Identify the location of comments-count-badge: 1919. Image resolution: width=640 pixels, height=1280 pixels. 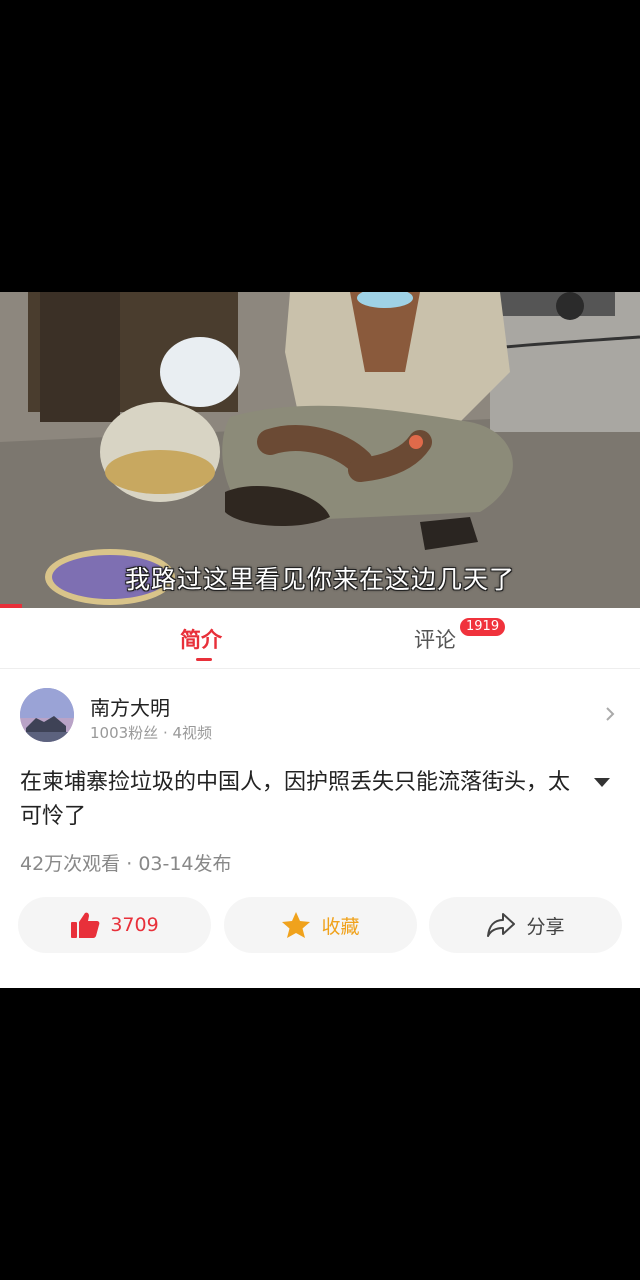
(483, 627).